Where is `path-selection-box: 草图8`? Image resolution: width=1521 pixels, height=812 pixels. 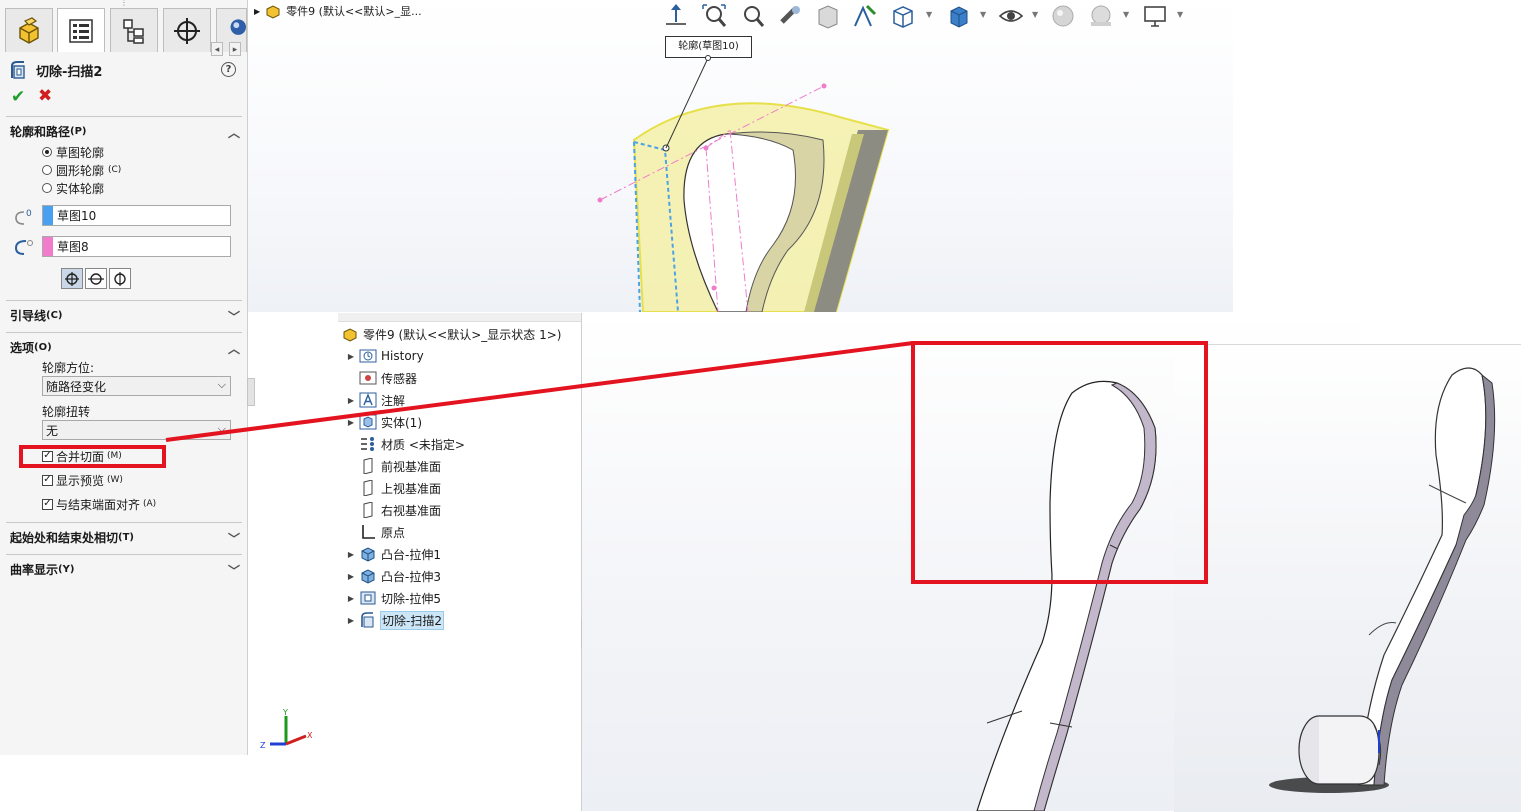
path-selection-box: 草图8 is located at coordinates (136, 246).